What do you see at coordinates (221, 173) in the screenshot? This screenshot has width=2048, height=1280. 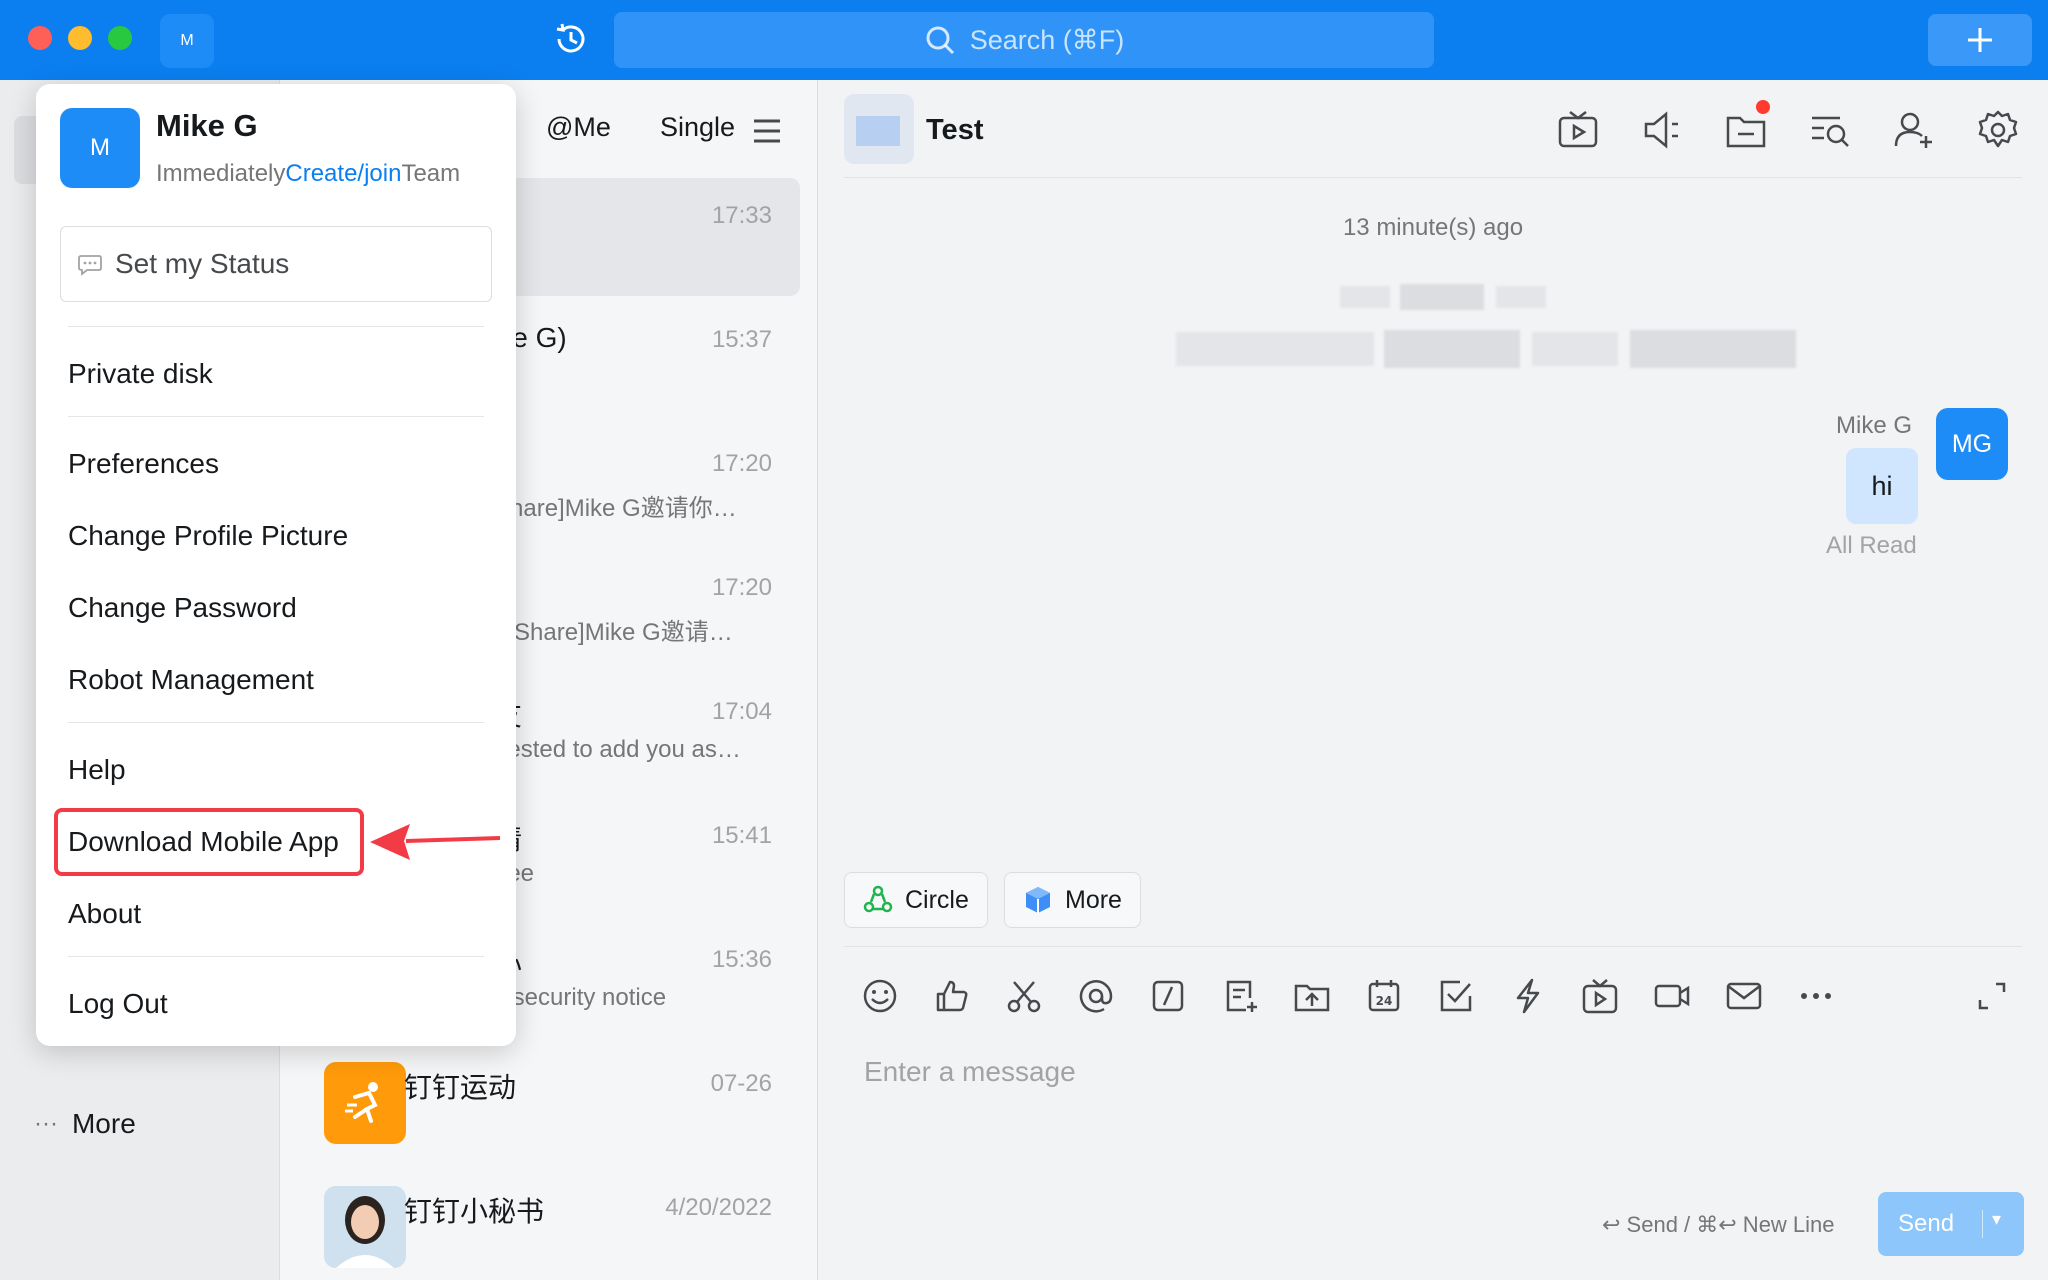 I see `team-prefix: Immediately` at bounding box center [221, 173].